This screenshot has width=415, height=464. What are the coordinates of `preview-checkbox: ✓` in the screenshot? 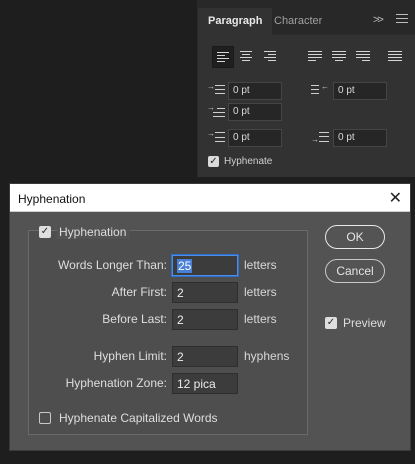 It's located at (331, 323).